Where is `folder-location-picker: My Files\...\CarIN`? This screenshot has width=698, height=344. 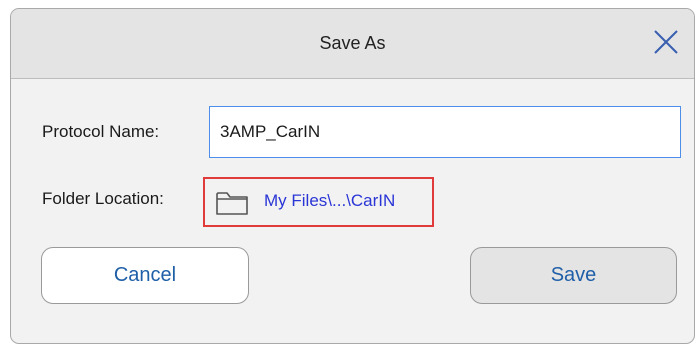 folder-location-picker: My Files\...\CarIN is located at coordinates (318, 202).